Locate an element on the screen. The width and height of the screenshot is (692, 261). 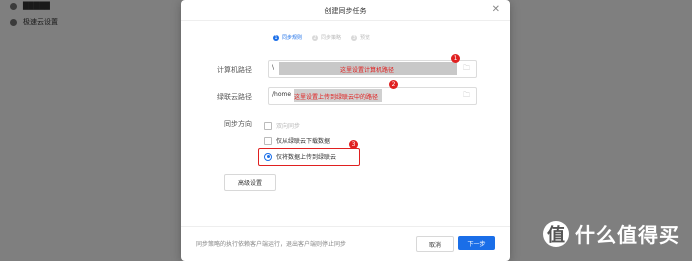
footnote: 同步策略的执行依赖客户端运行，退出客户端则停止同步 is located at coordinates (271, 244).